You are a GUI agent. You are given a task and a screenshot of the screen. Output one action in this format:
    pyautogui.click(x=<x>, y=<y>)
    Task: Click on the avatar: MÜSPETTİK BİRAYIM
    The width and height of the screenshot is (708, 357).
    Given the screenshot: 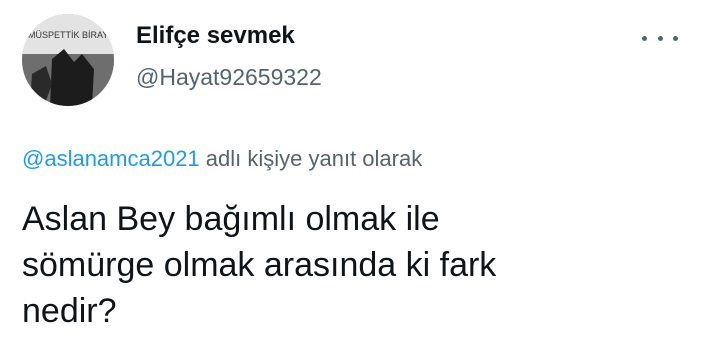 What is the action you would take?
    pyautogui.click(x=68, y=60)
    